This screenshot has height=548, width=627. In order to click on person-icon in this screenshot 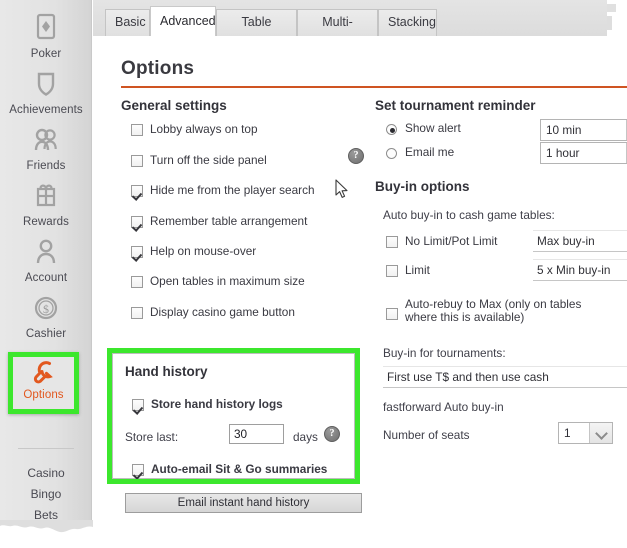, I will do `click(46, 253)`.